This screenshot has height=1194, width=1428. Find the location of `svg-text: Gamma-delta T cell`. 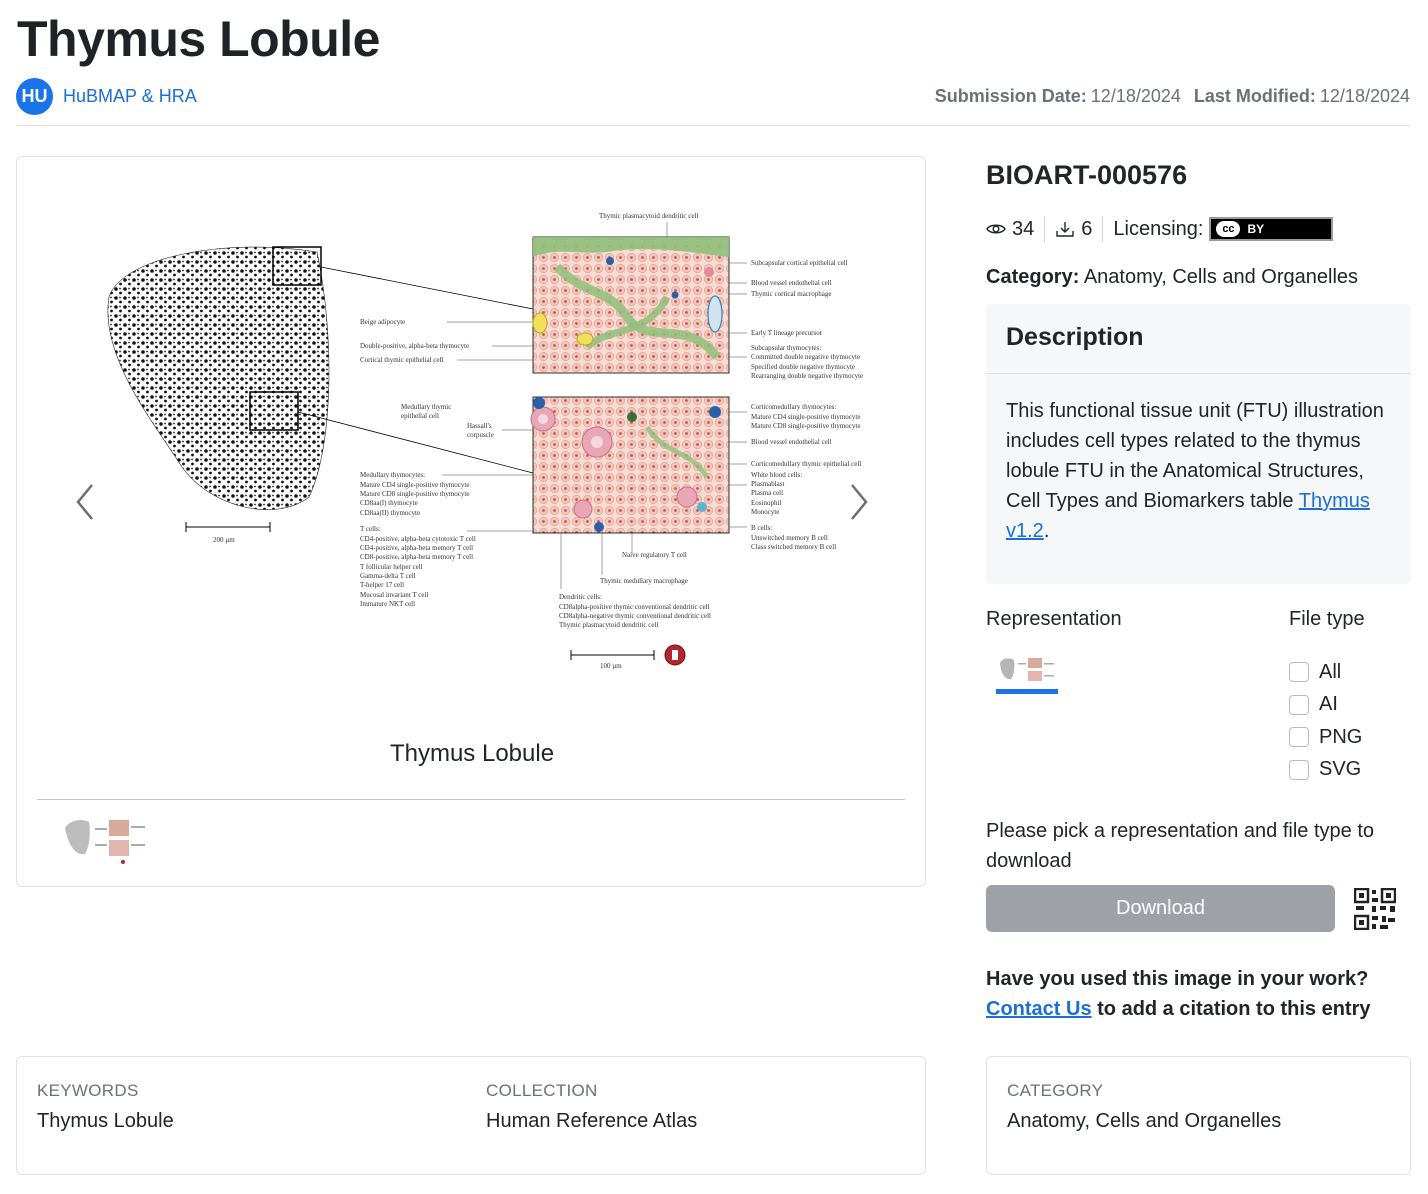

svg-text: Gamma-delta T cell is located at coordinates (388, 576).